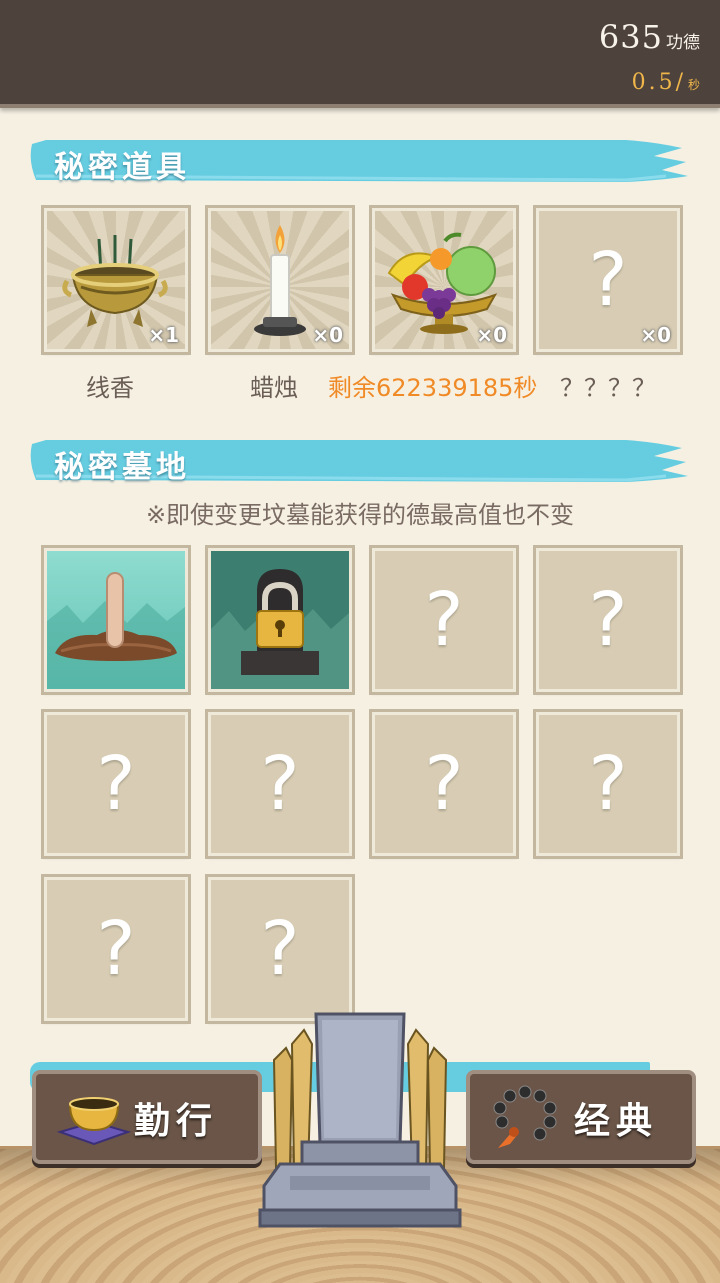 Image resolution: width=720 pixels, height=1283 pixels. What do you see at coordinates (630, 37) in the screenshot?
I see `merit-value: 635` at bounding box center [630, 37].